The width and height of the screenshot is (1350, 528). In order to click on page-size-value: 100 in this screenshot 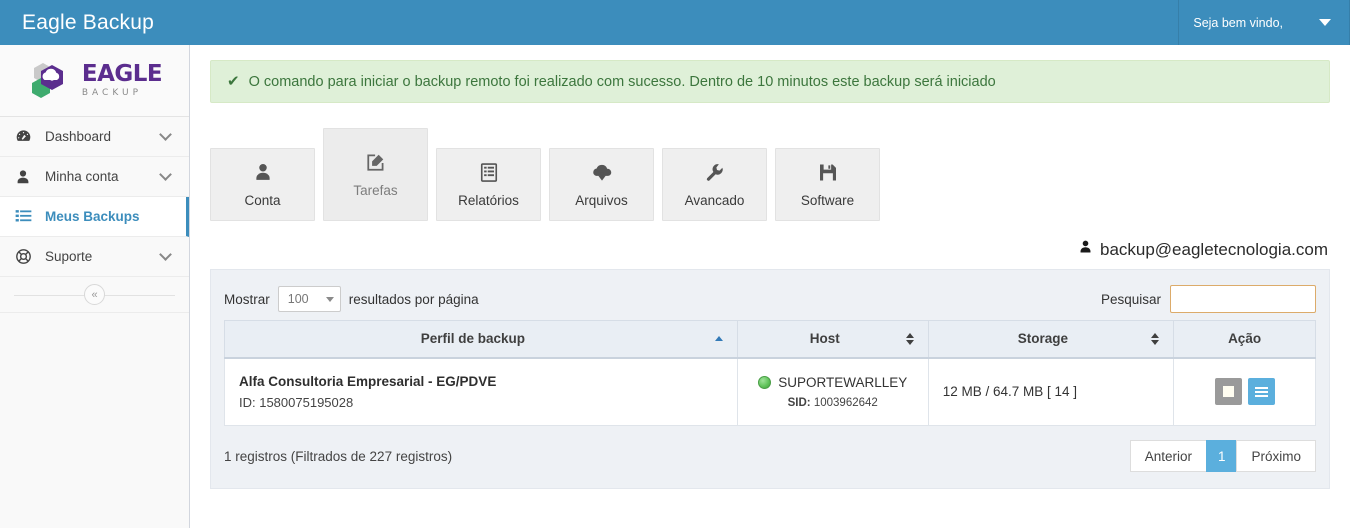, I will do `click(298, 299)`.